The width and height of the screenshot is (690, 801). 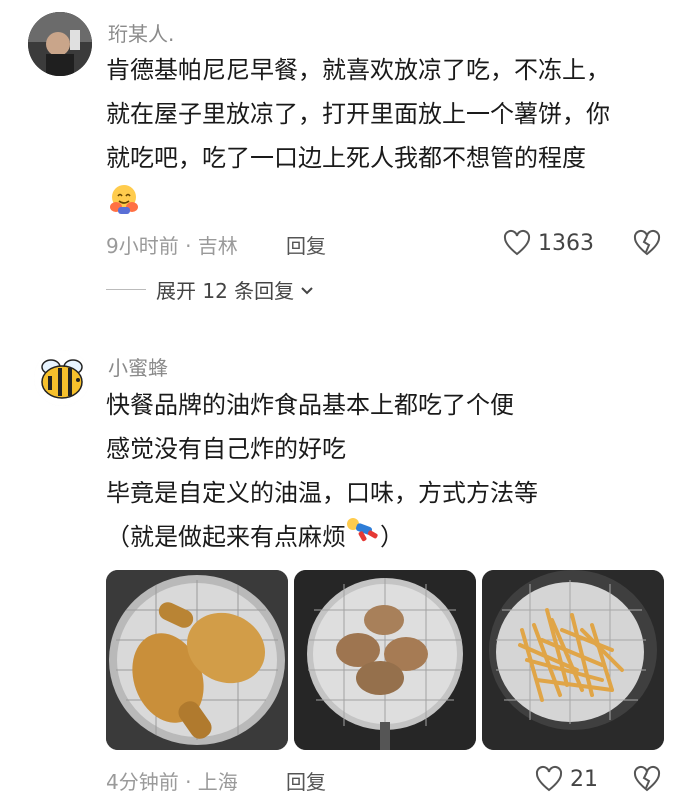 I want to click on photo-french-fries, so click(x=573, y=660).